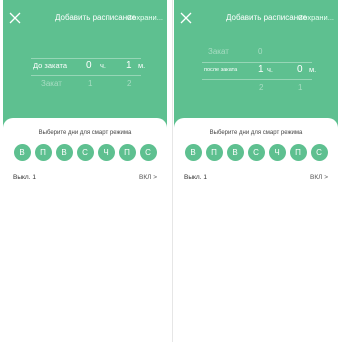  Describe the element at coordinates (256, 90) in the screenshot. I see `picker-row-below: 2 1` at that location.